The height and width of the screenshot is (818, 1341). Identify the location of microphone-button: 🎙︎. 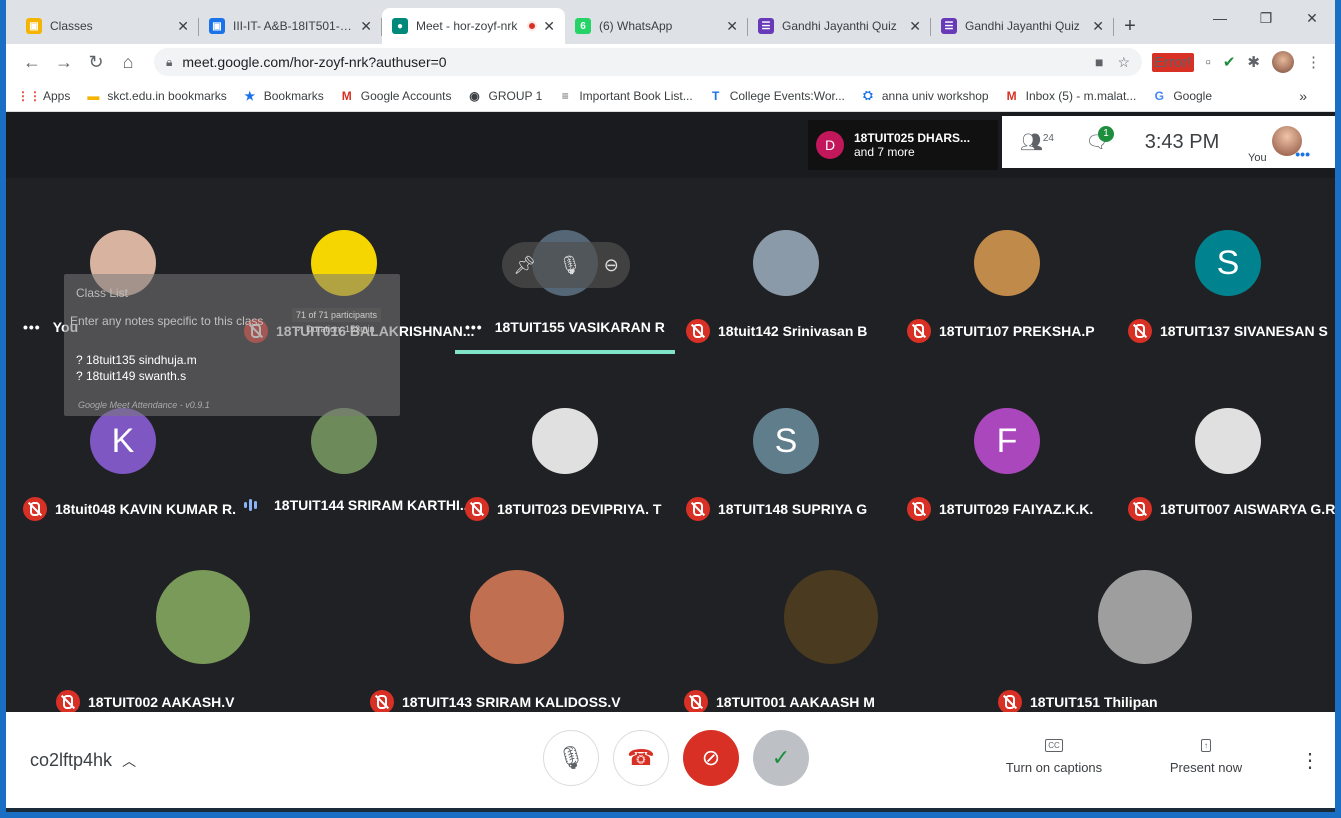
(571, 758).